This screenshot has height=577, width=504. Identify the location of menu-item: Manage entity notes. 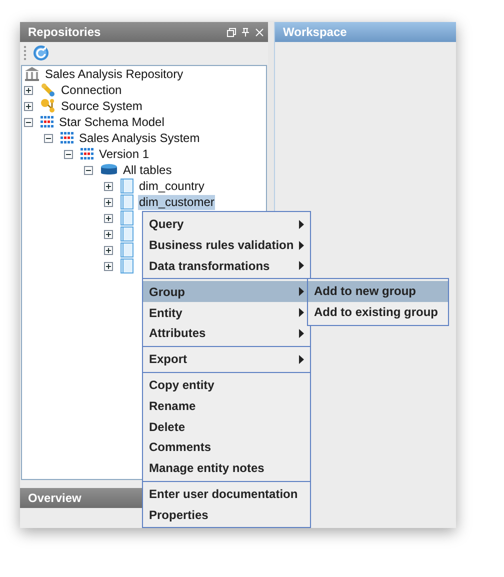
(226, 468).